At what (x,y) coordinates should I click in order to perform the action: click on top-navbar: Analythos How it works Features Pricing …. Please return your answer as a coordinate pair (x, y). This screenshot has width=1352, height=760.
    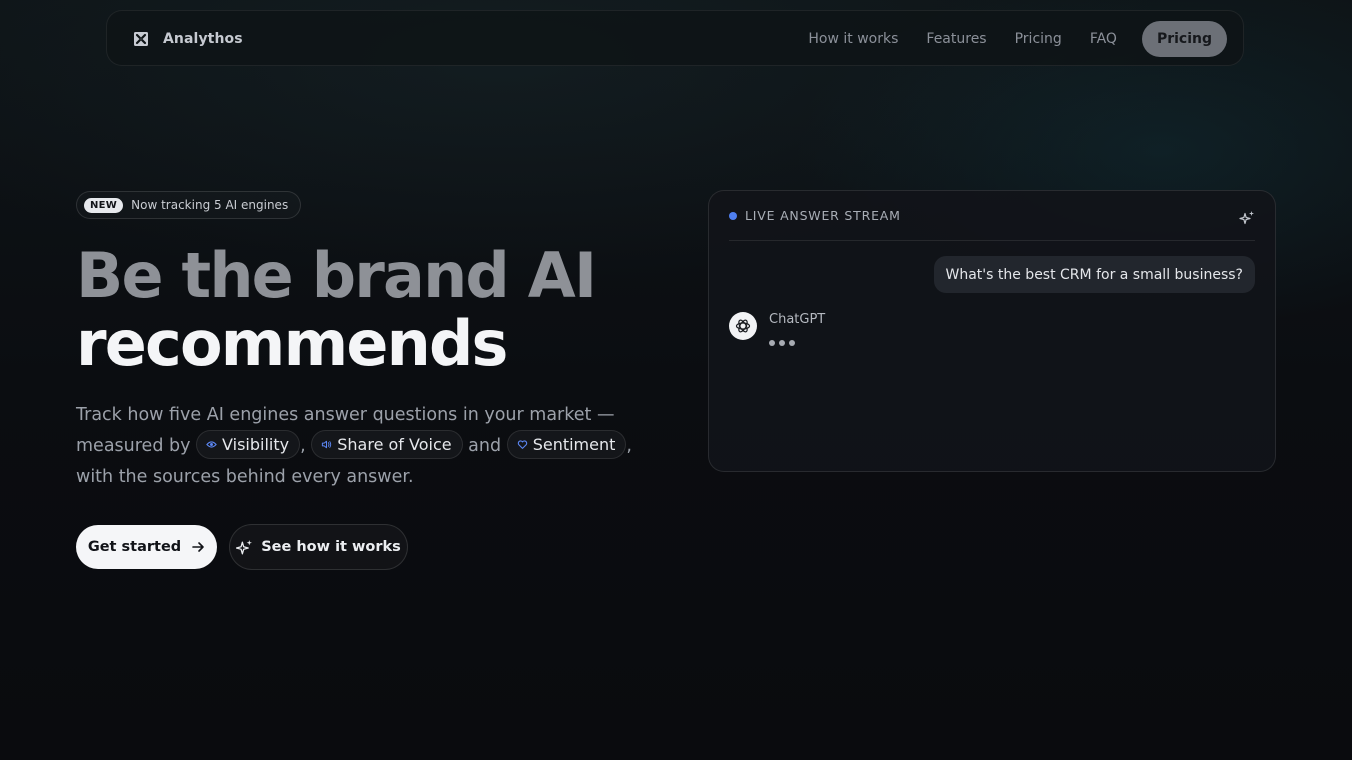
    Looking at the image, I should click on (675, 38).